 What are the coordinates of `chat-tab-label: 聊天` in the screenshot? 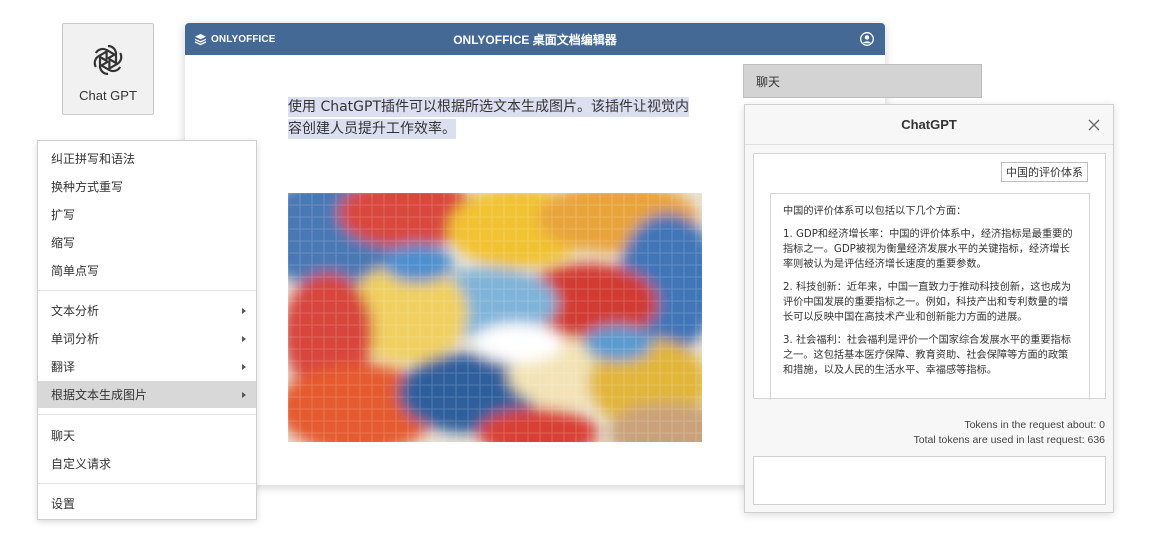 It's located at (768, 81).